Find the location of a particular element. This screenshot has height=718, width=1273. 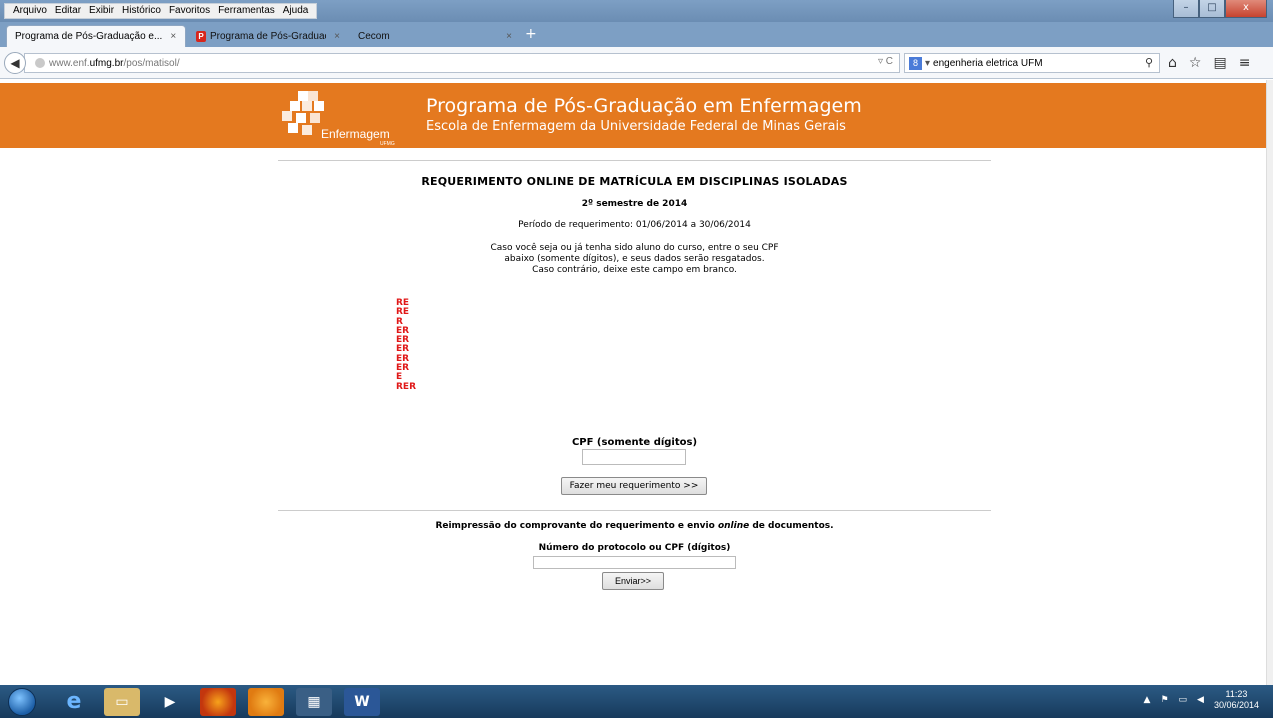

menu-ajuda: Ajuda is located at coordinates (296, 11).